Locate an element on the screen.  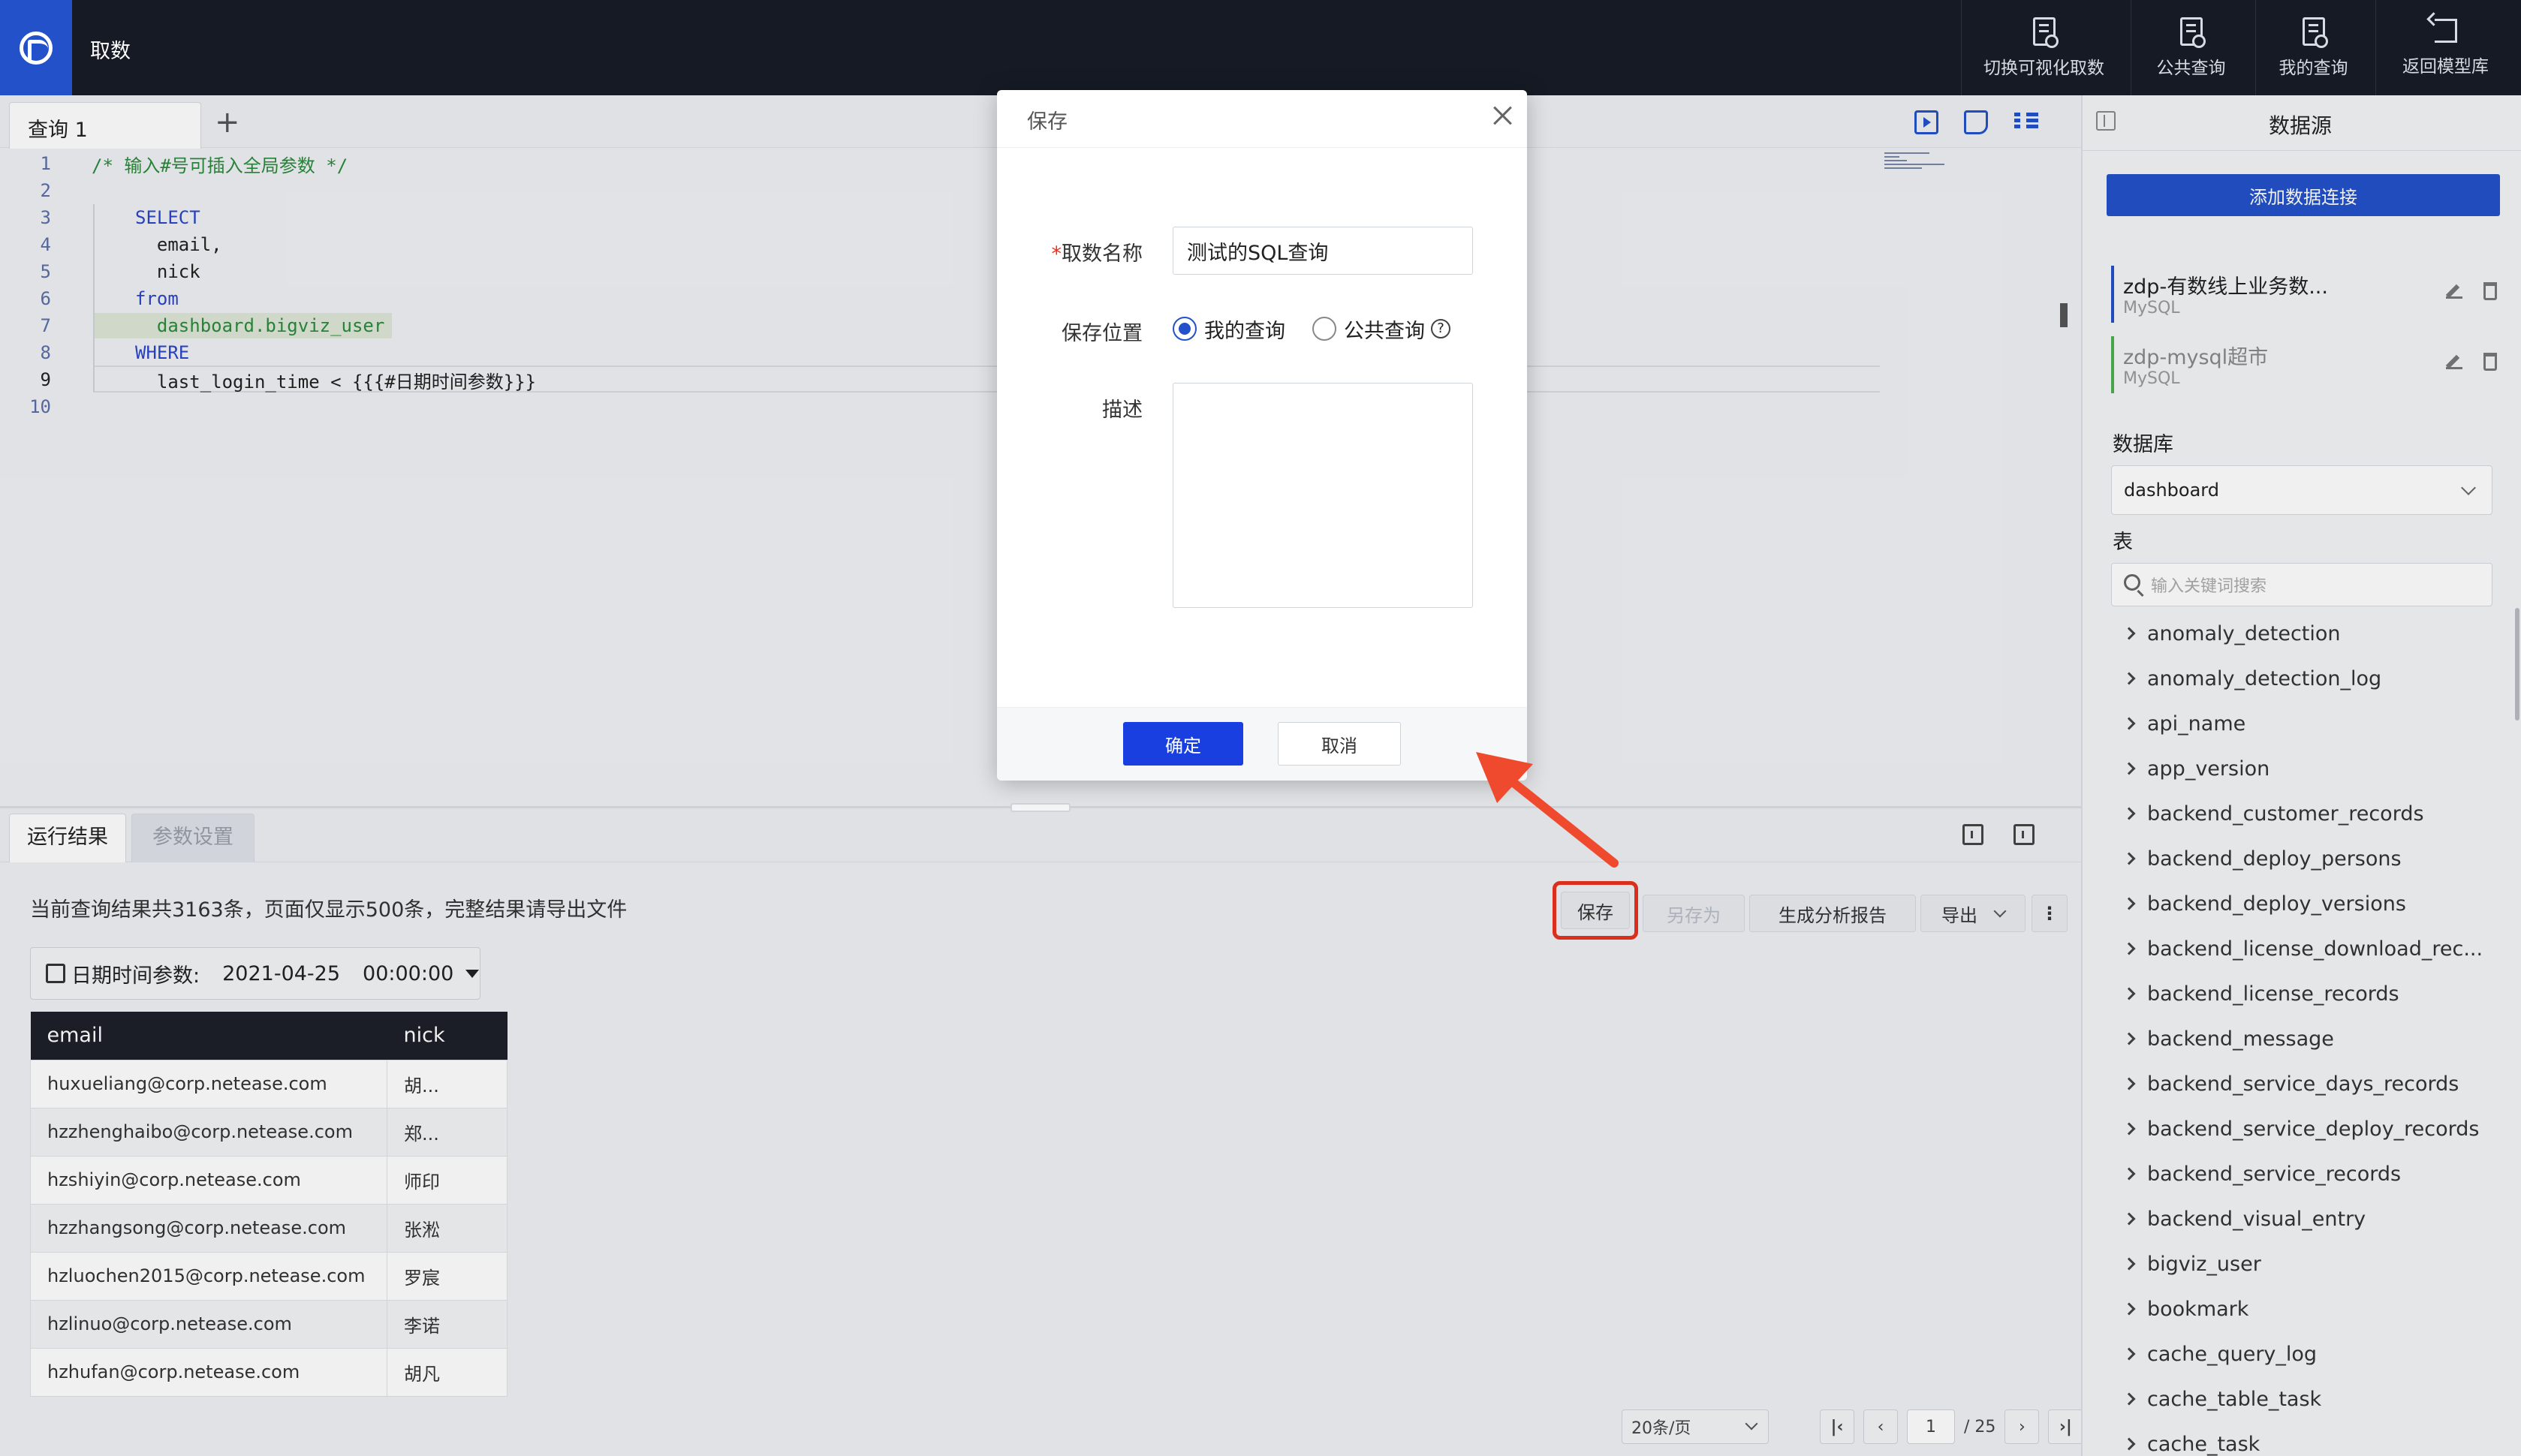
switch-visual-query-button: 切换可视化取数 is located at coordinates (2044, 47).